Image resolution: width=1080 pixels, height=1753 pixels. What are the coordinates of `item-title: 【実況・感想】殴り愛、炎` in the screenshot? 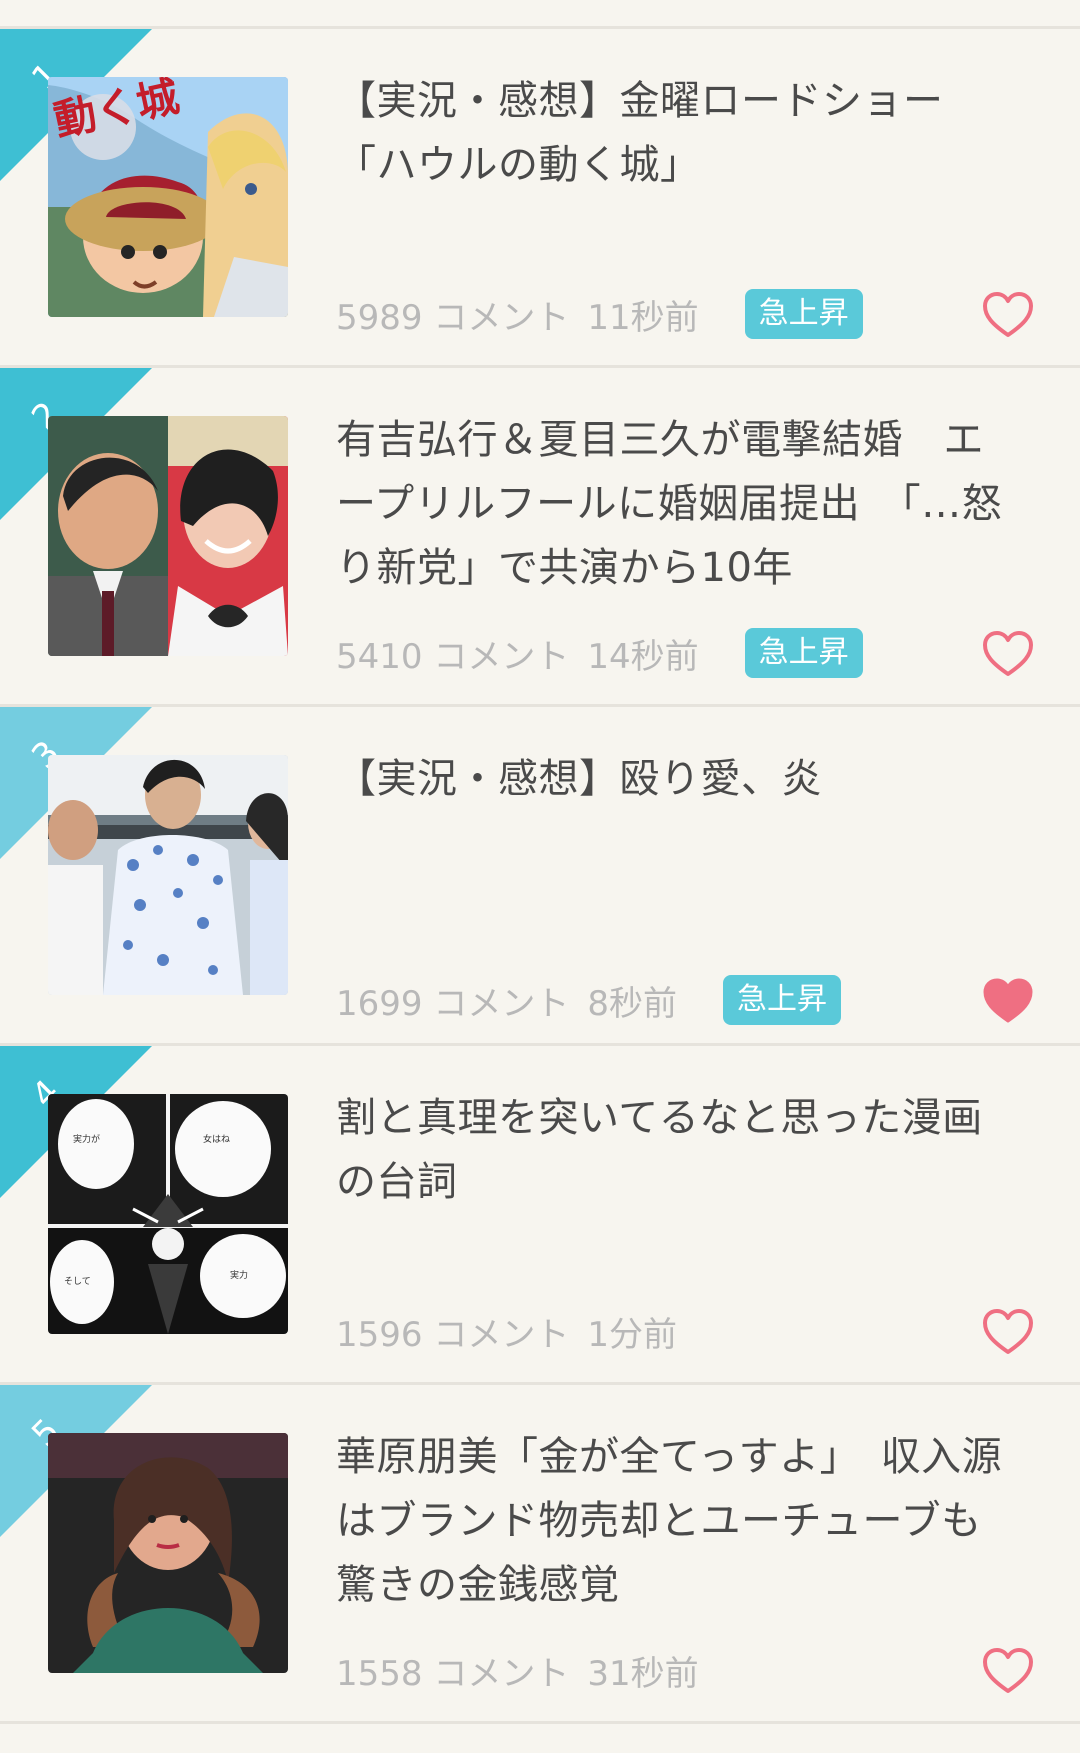 It's located at (676, 779).